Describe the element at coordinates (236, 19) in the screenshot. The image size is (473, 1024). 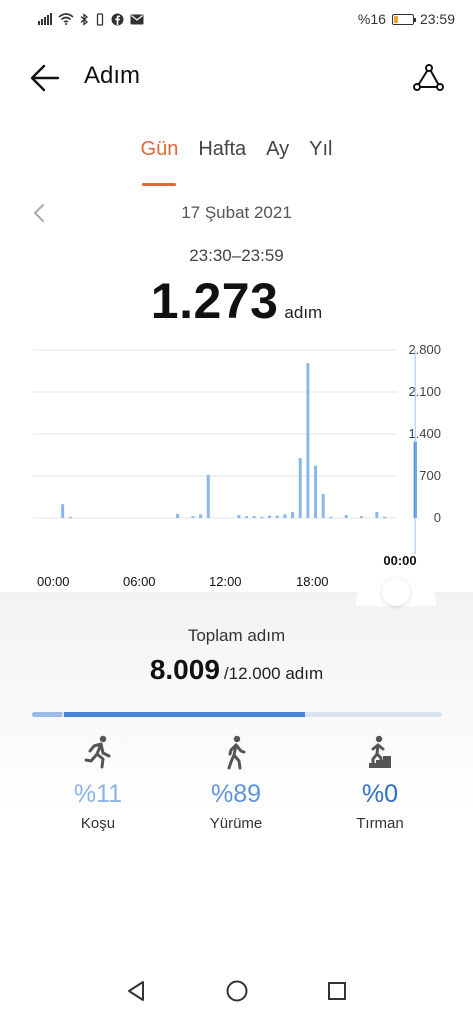
I see `status-bar: %16 23:59` at that location.